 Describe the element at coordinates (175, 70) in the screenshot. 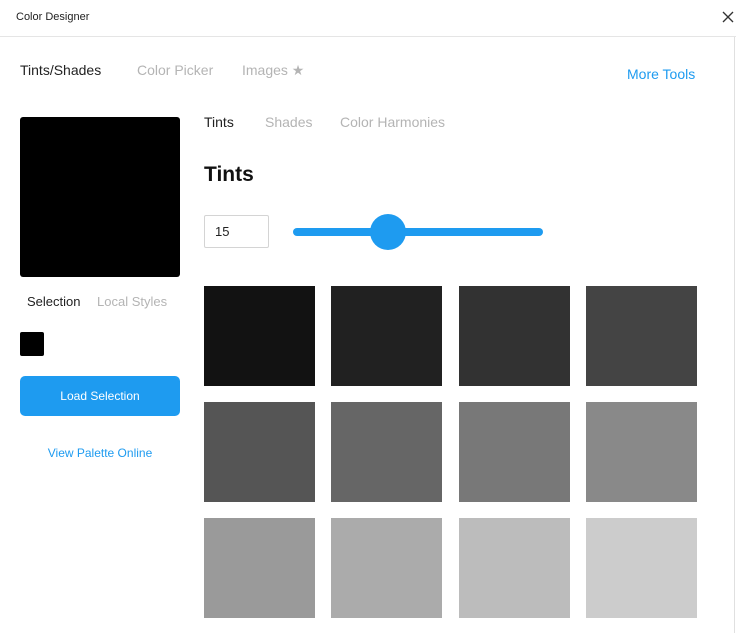

I see `tab-color-picker: Color Picker` at that location.